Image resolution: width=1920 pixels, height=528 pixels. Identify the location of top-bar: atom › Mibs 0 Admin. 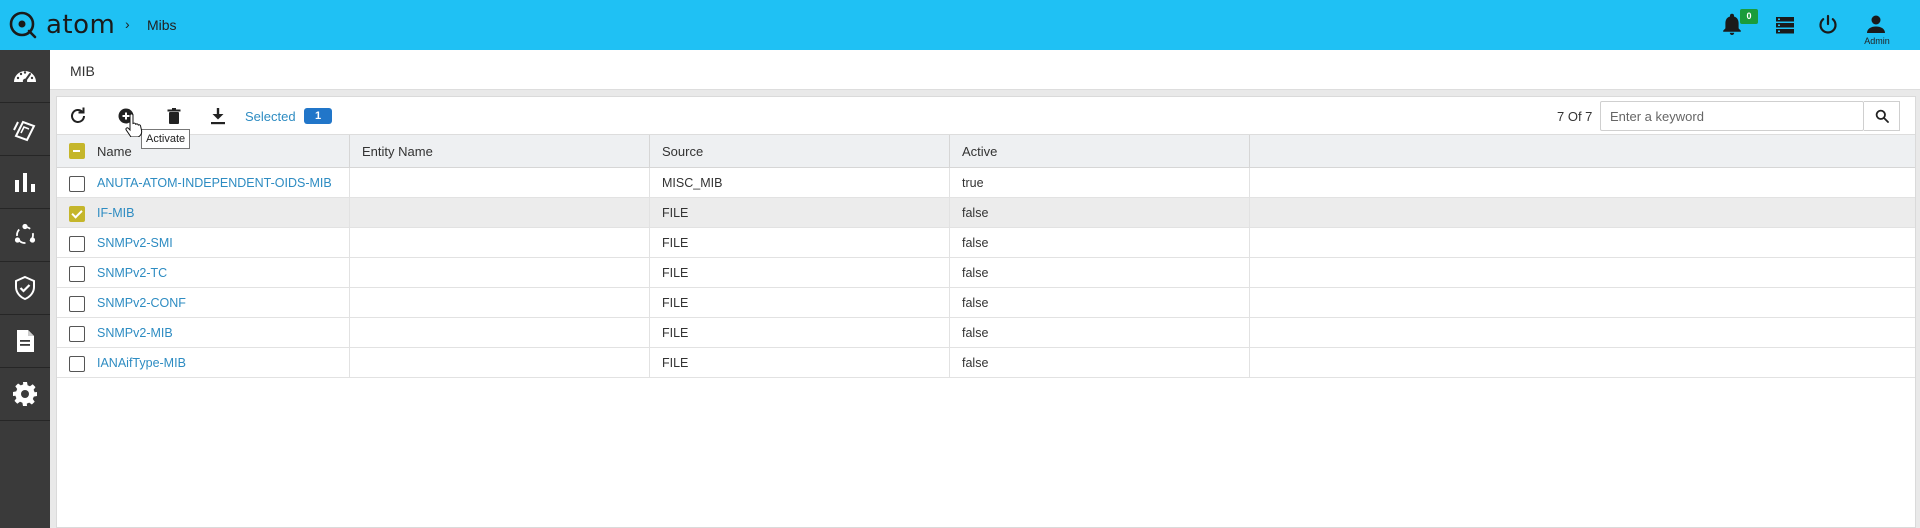
(960, 25).